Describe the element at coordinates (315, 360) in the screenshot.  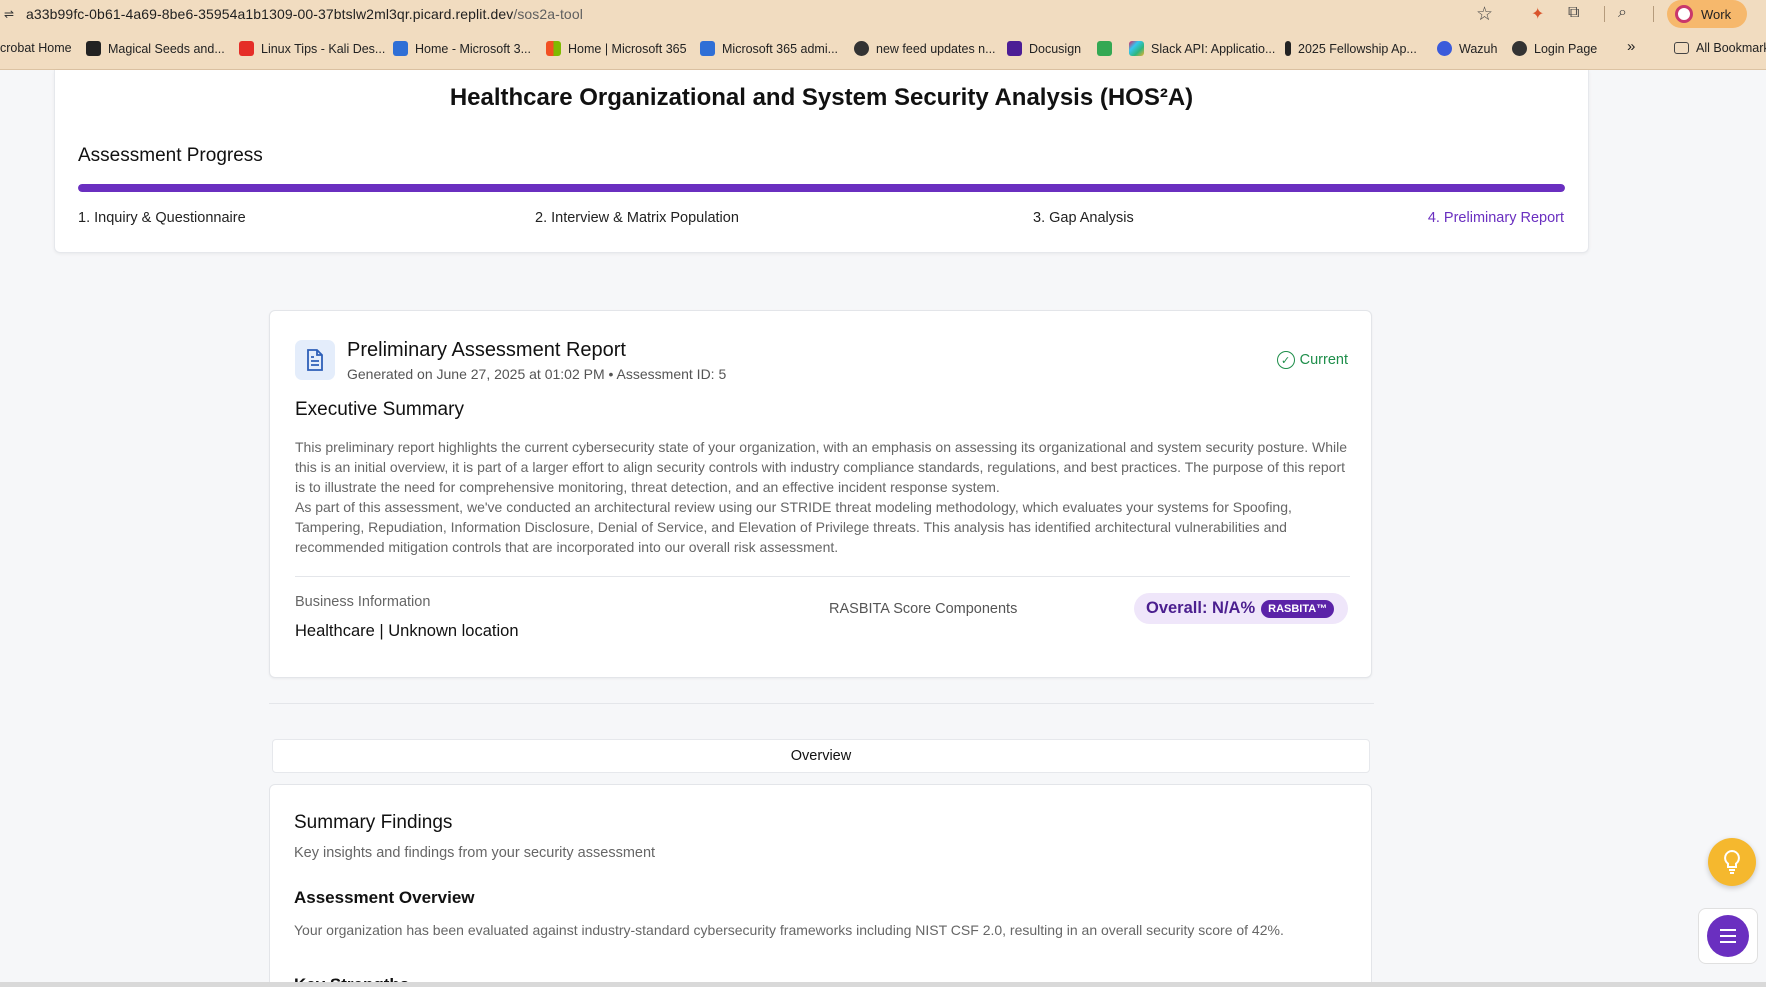
I see `document-icon` at that location.